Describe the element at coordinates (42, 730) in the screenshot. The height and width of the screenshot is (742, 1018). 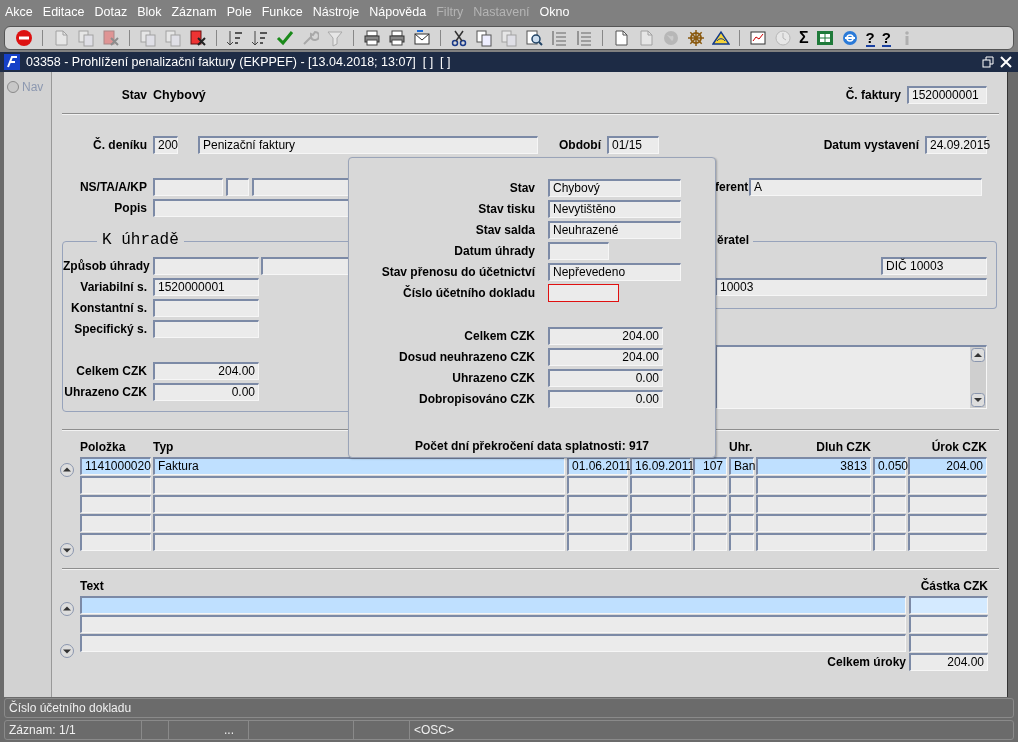
I see `record-counter: Záznam: 1/1` at that location.